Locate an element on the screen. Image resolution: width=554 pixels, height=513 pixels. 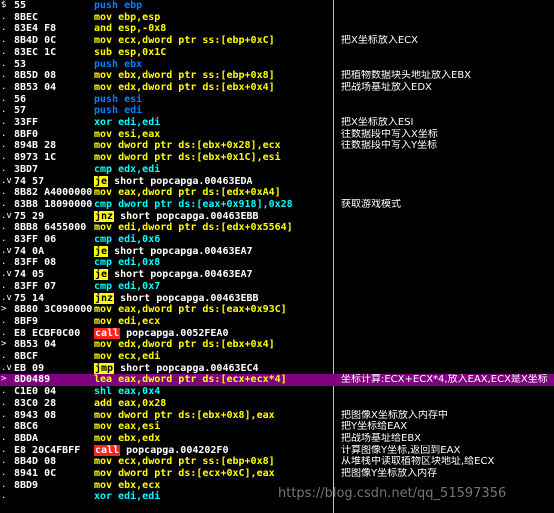
instruction-row: . 8BEC mov ebp,esp is located at coordinates (277, 18).